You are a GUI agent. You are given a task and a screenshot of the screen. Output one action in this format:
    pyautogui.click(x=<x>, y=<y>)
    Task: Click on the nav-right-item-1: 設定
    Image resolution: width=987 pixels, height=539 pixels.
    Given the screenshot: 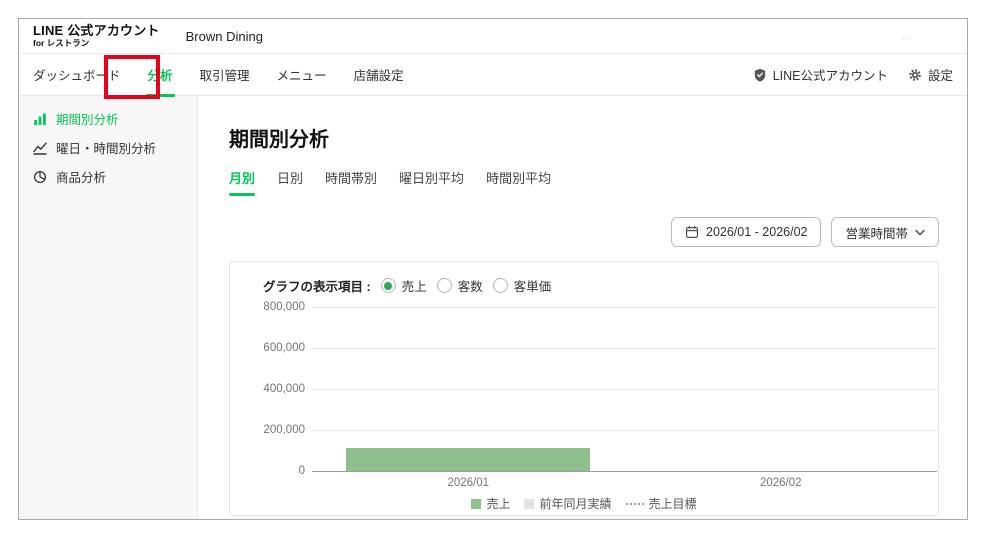 What is the action you would take?
    pyautogui.click(x=930, y=74)
    